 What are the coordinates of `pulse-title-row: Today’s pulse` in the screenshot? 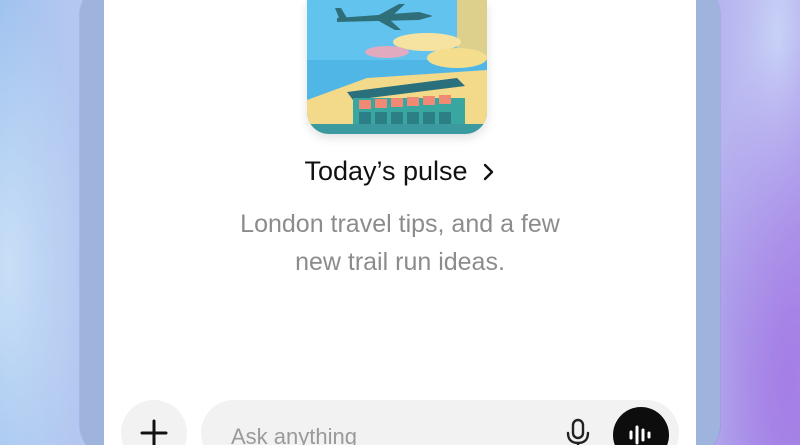 It's located at (400, 171).